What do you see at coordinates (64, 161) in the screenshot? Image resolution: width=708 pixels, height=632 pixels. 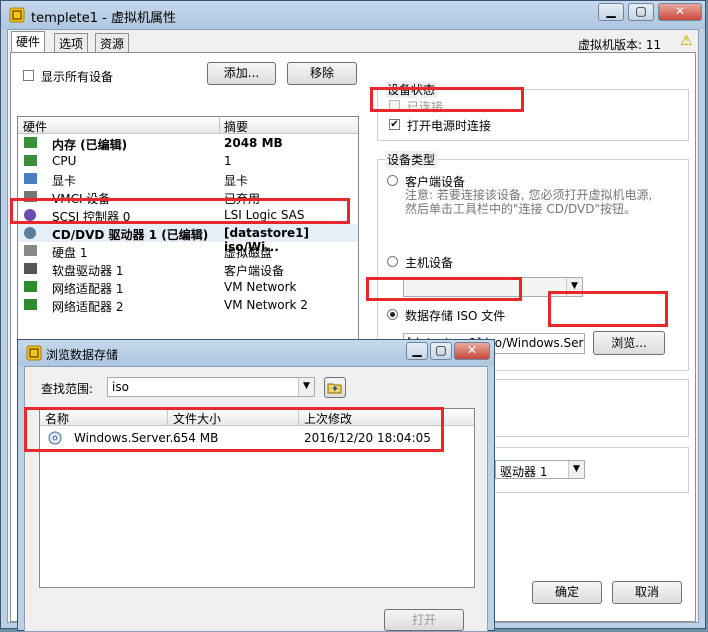 I see `hardware-row-name: CPU` at bounding box center [64, 161].